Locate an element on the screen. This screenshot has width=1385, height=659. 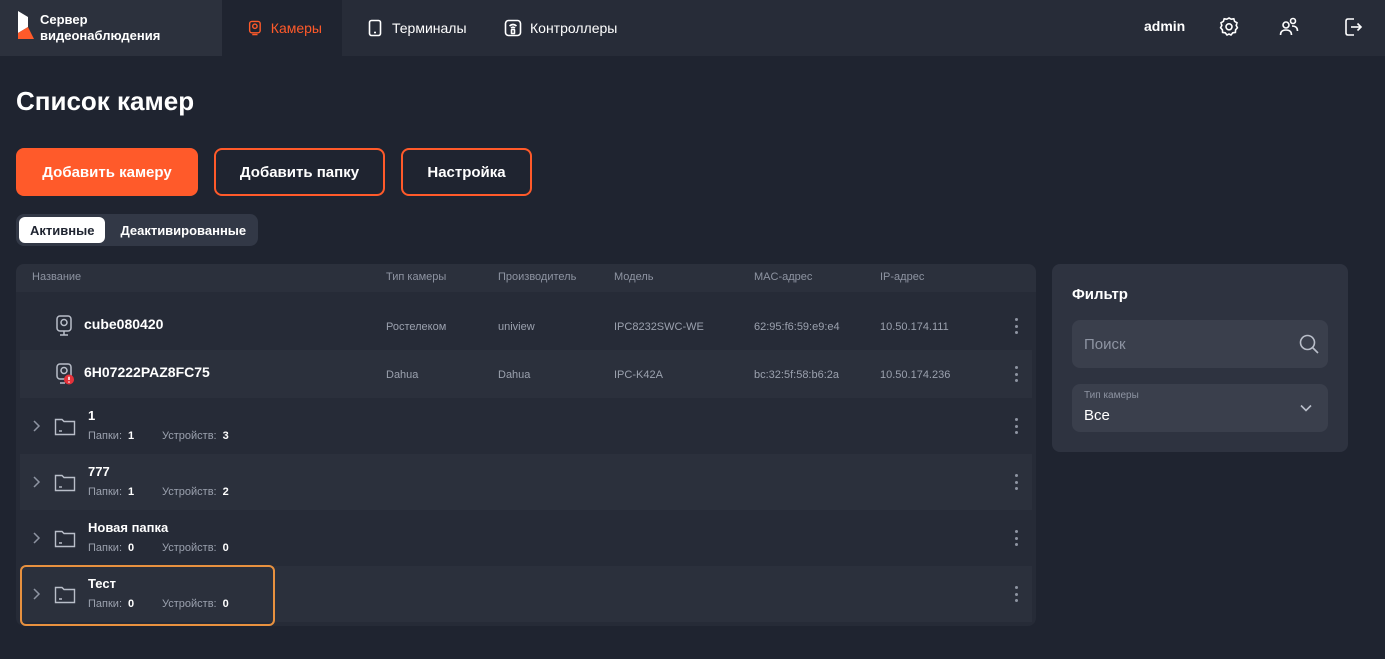
tab-terminals: Терминалы is located at coordinates (416, 28).